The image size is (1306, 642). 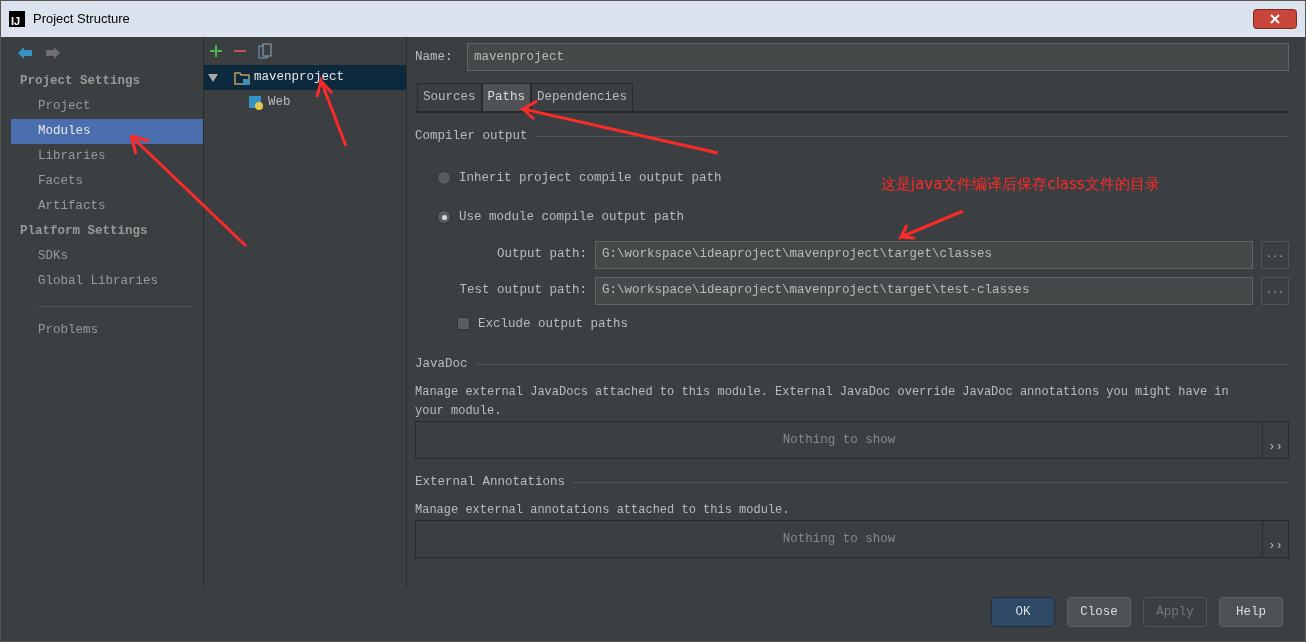 What do you see at coordinates (553, 324) in the screenshot?
I see `checkbox-label: Exclude output paths` at bounding box center [553, 324].